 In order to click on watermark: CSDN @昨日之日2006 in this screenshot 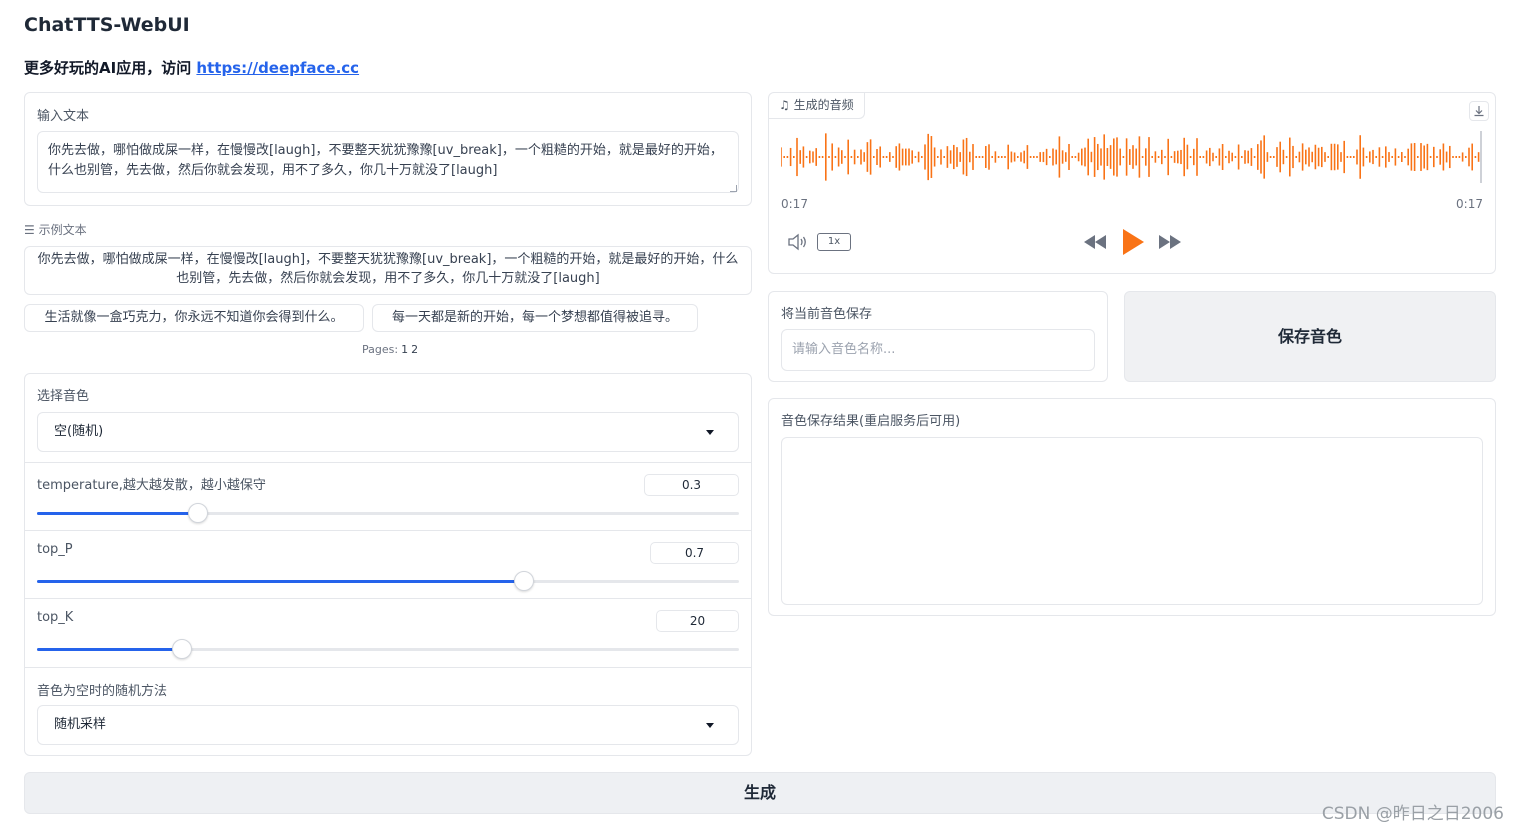, I will do `click(1412, 814)`.